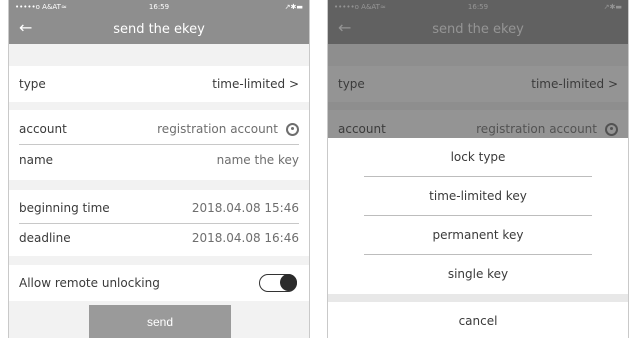 The height and width of the screenshot is (338, 629). What do you see at coordinates (159, 208) in the screenshot?
I see `beginning-time-row: beginning time 2018.04.08 15:46` at bounding box center [159, 208].